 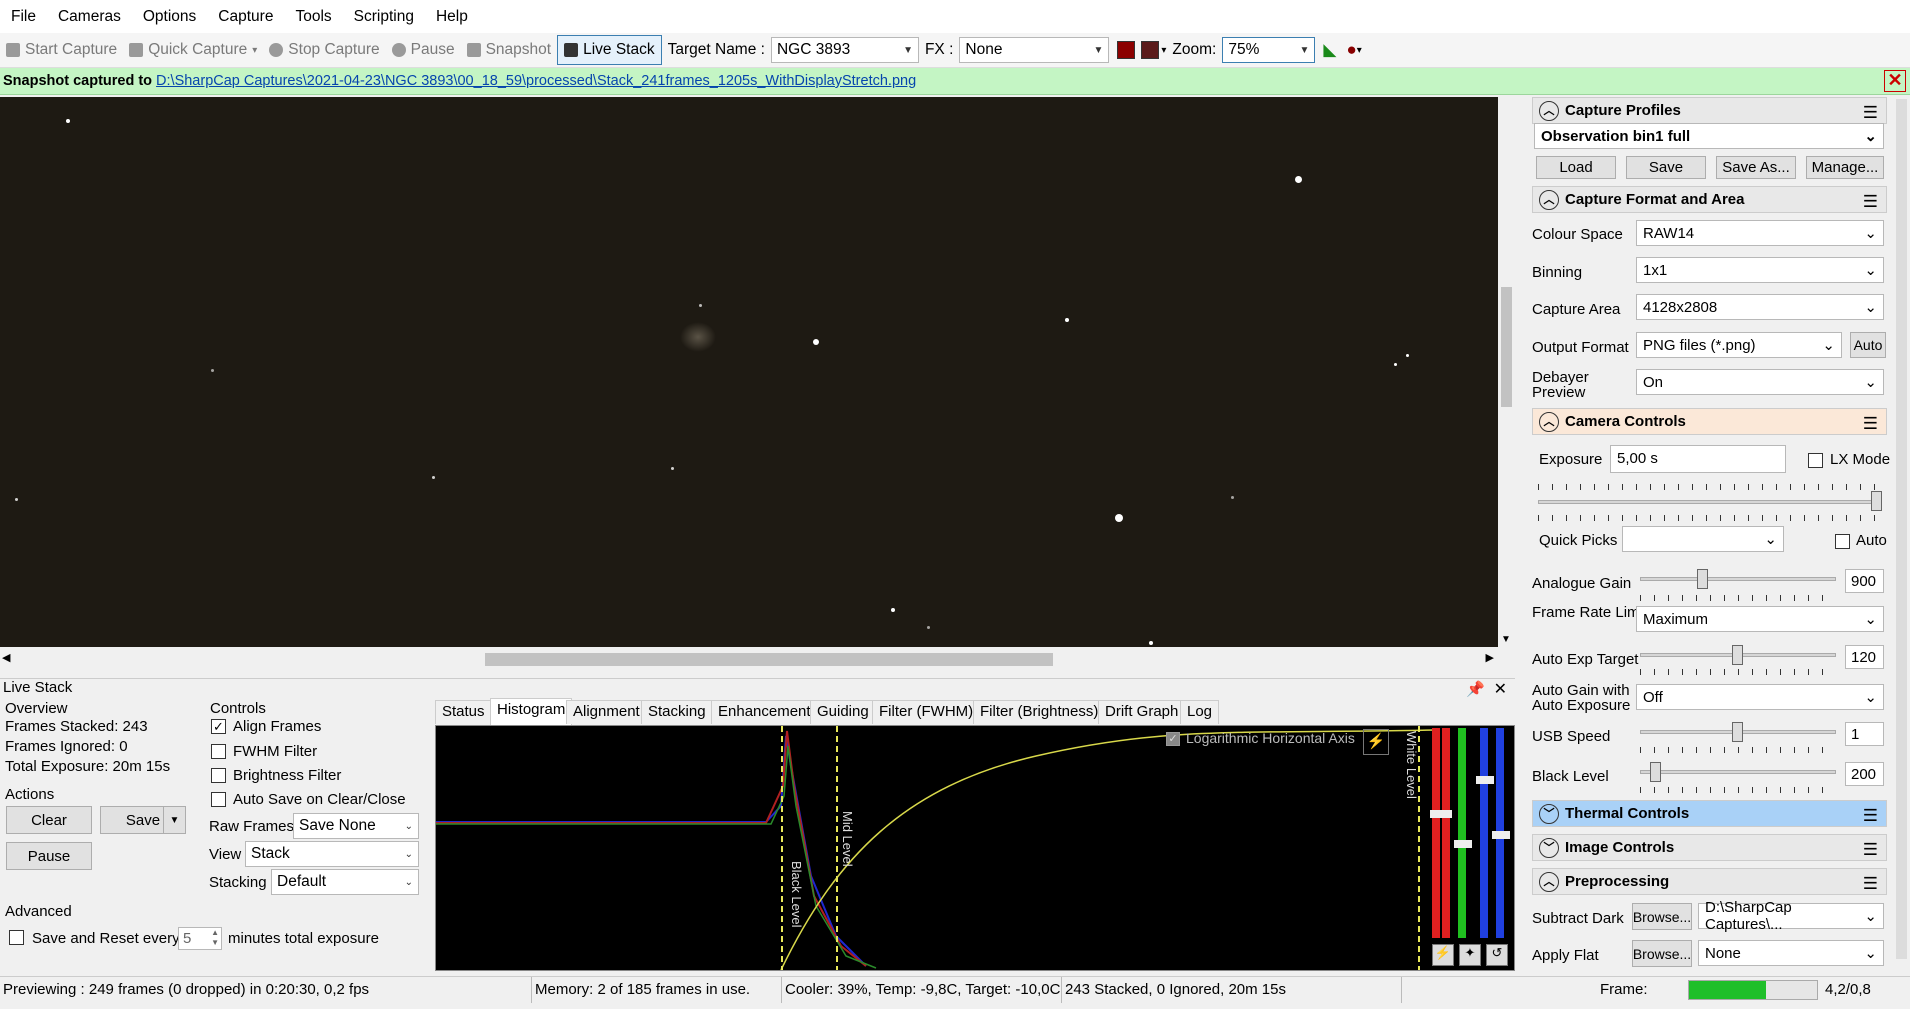 What do you see at coordinates (509, 50) in the screenshot?
I see `snapshot-button: Snapshot` at bounding box center [509, 50].